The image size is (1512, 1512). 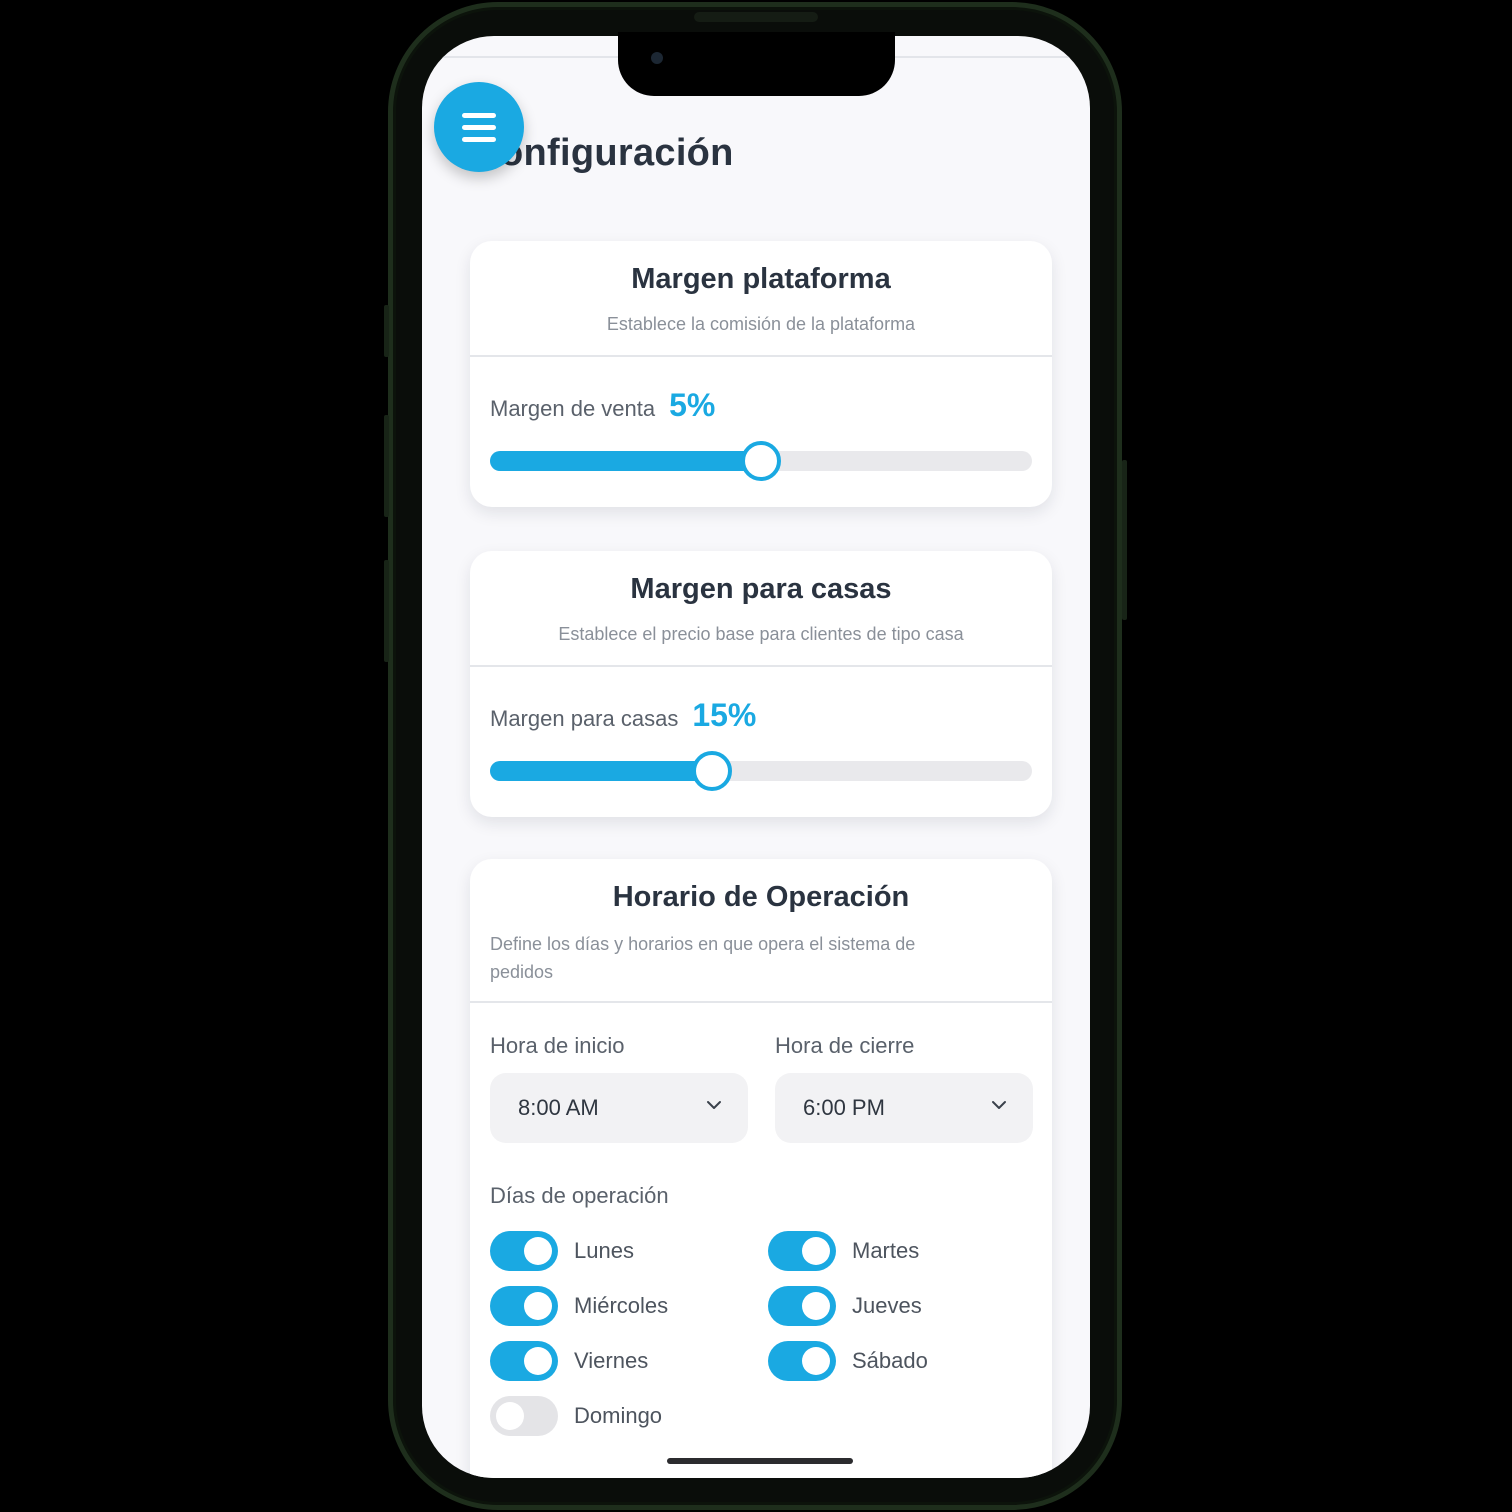 I want to click on start-time-select: 8:00 AM, so click(x=619, y=1108).